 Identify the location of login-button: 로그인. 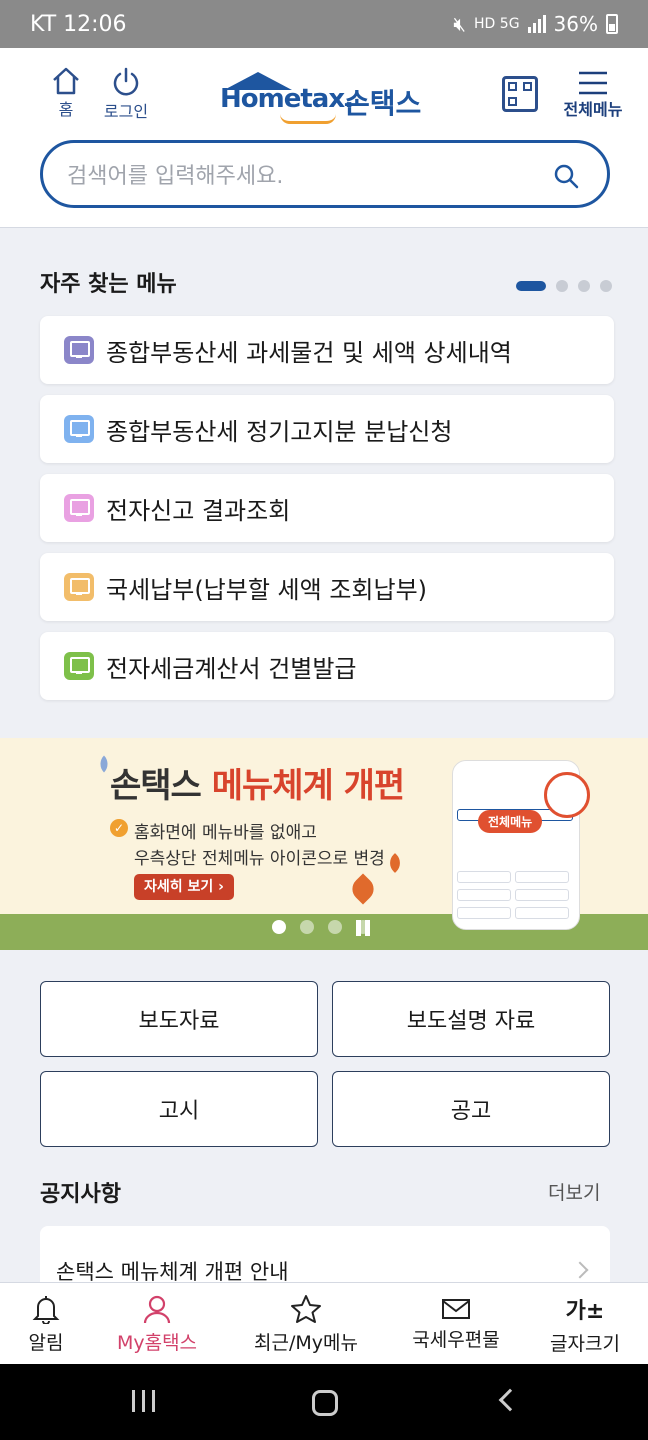
(126, 94).